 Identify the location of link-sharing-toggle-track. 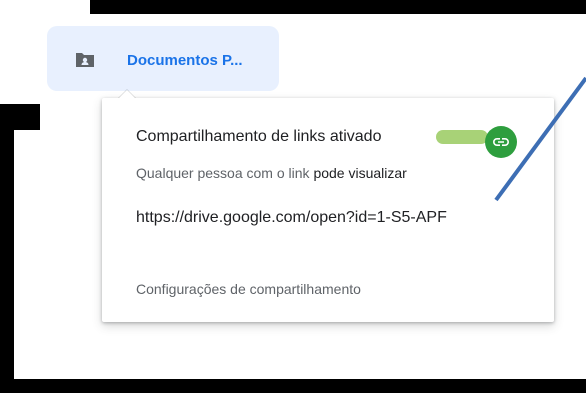
(462, 137).